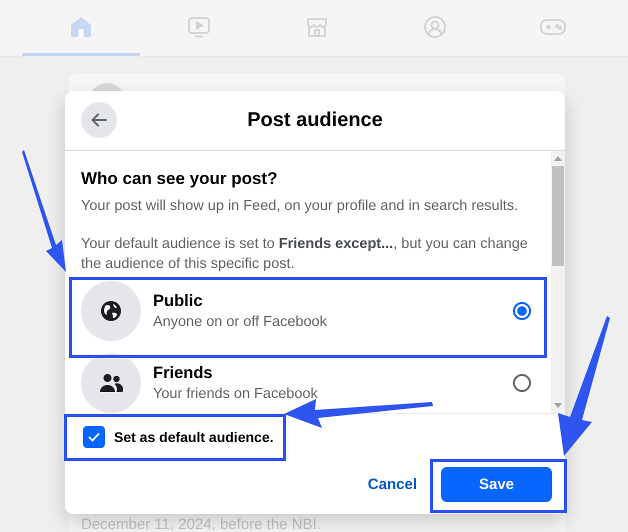 The width and height of the screenshot is (628, 532). What do you see at coordinates (179, 179) in the screenshot?
I see `section-heading: Who can see your post?` at bounding box center [179, 179].